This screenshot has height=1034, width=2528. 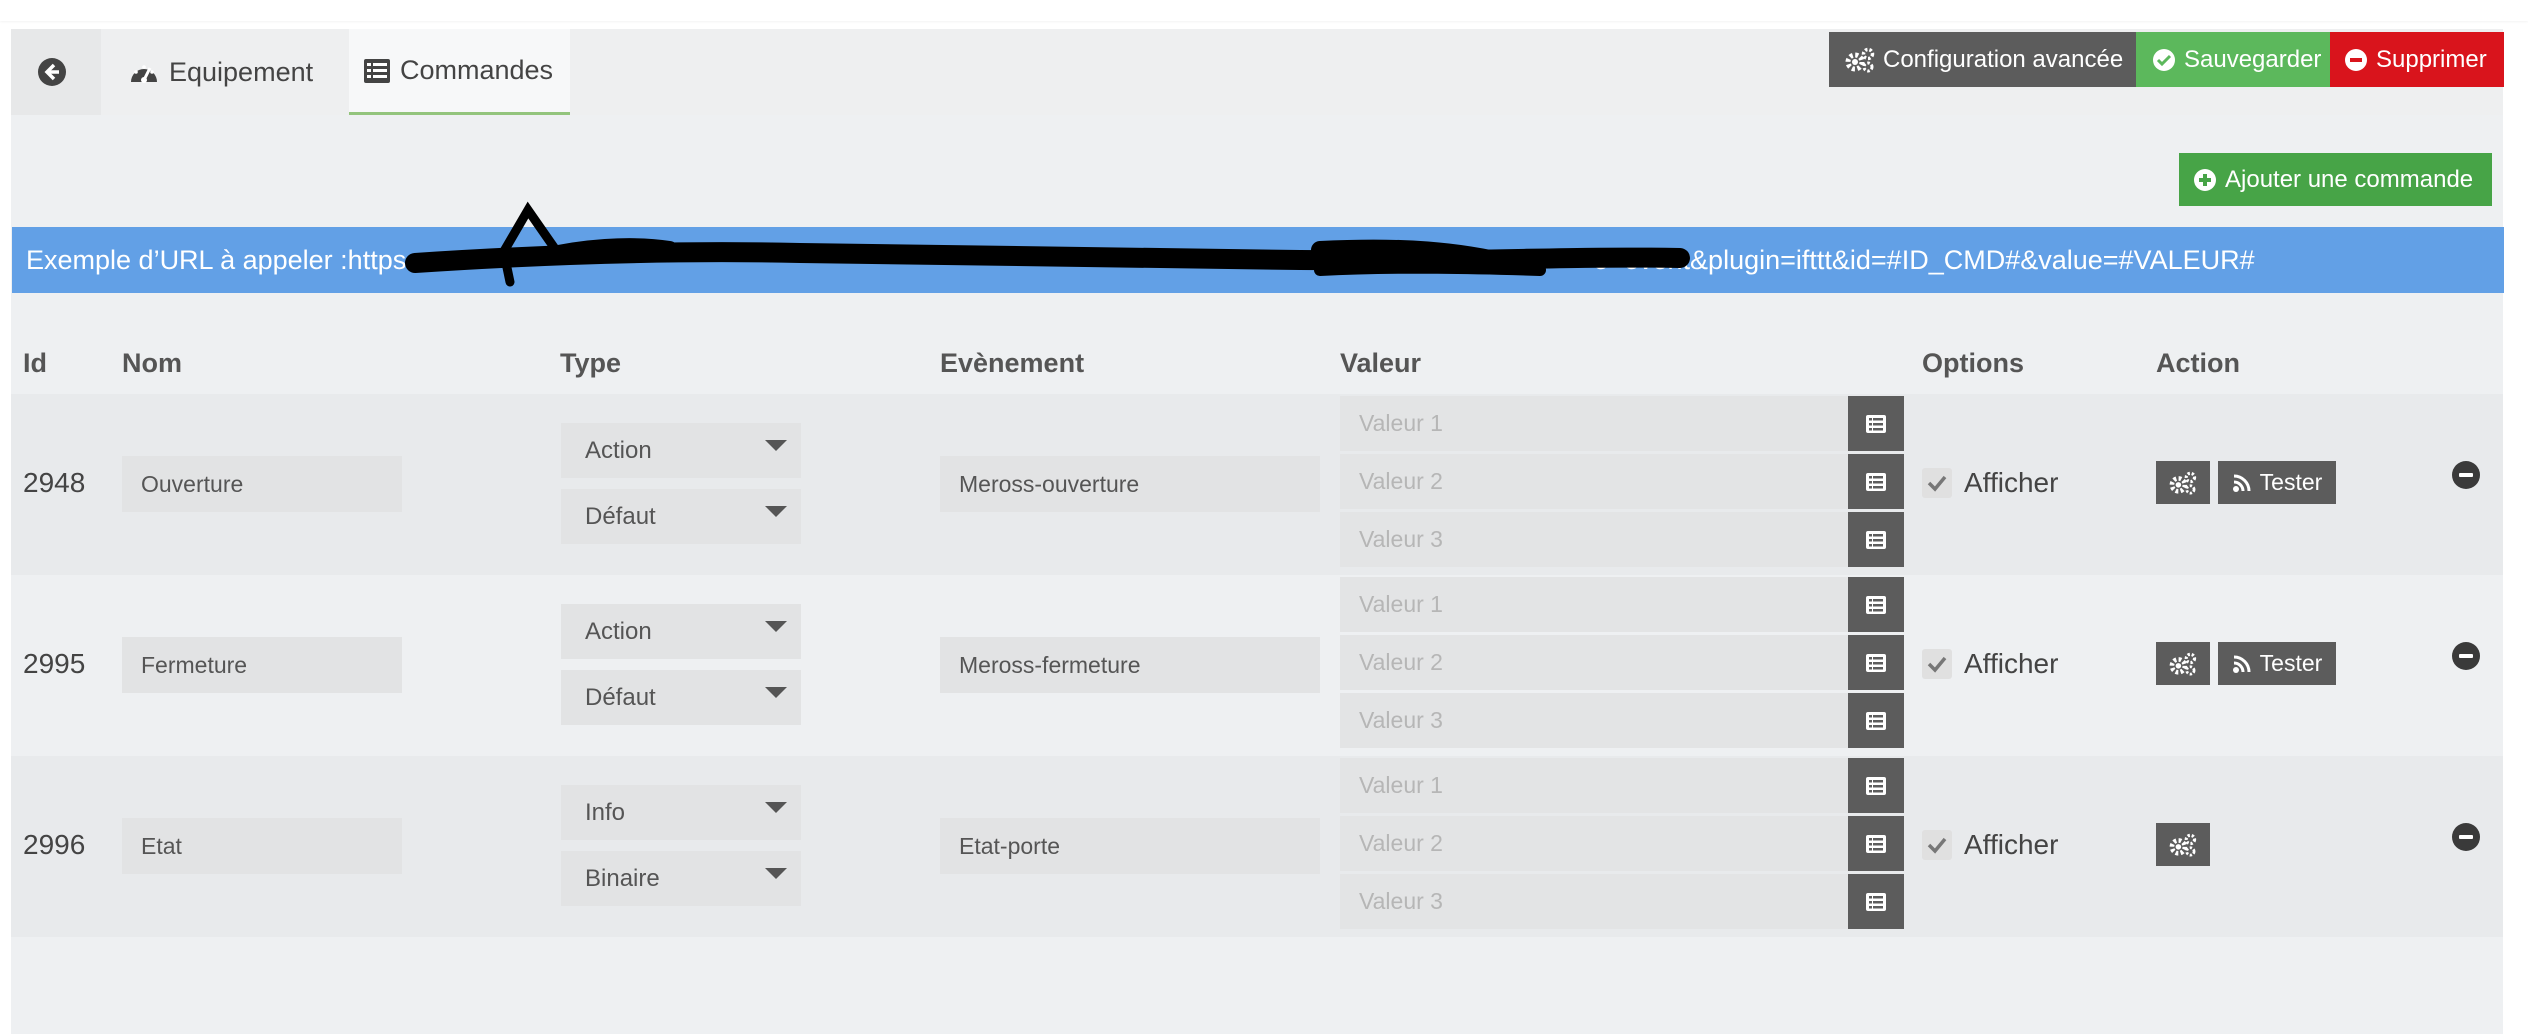 I want to click on command-type-value: Action, so click(x=618, y=631).